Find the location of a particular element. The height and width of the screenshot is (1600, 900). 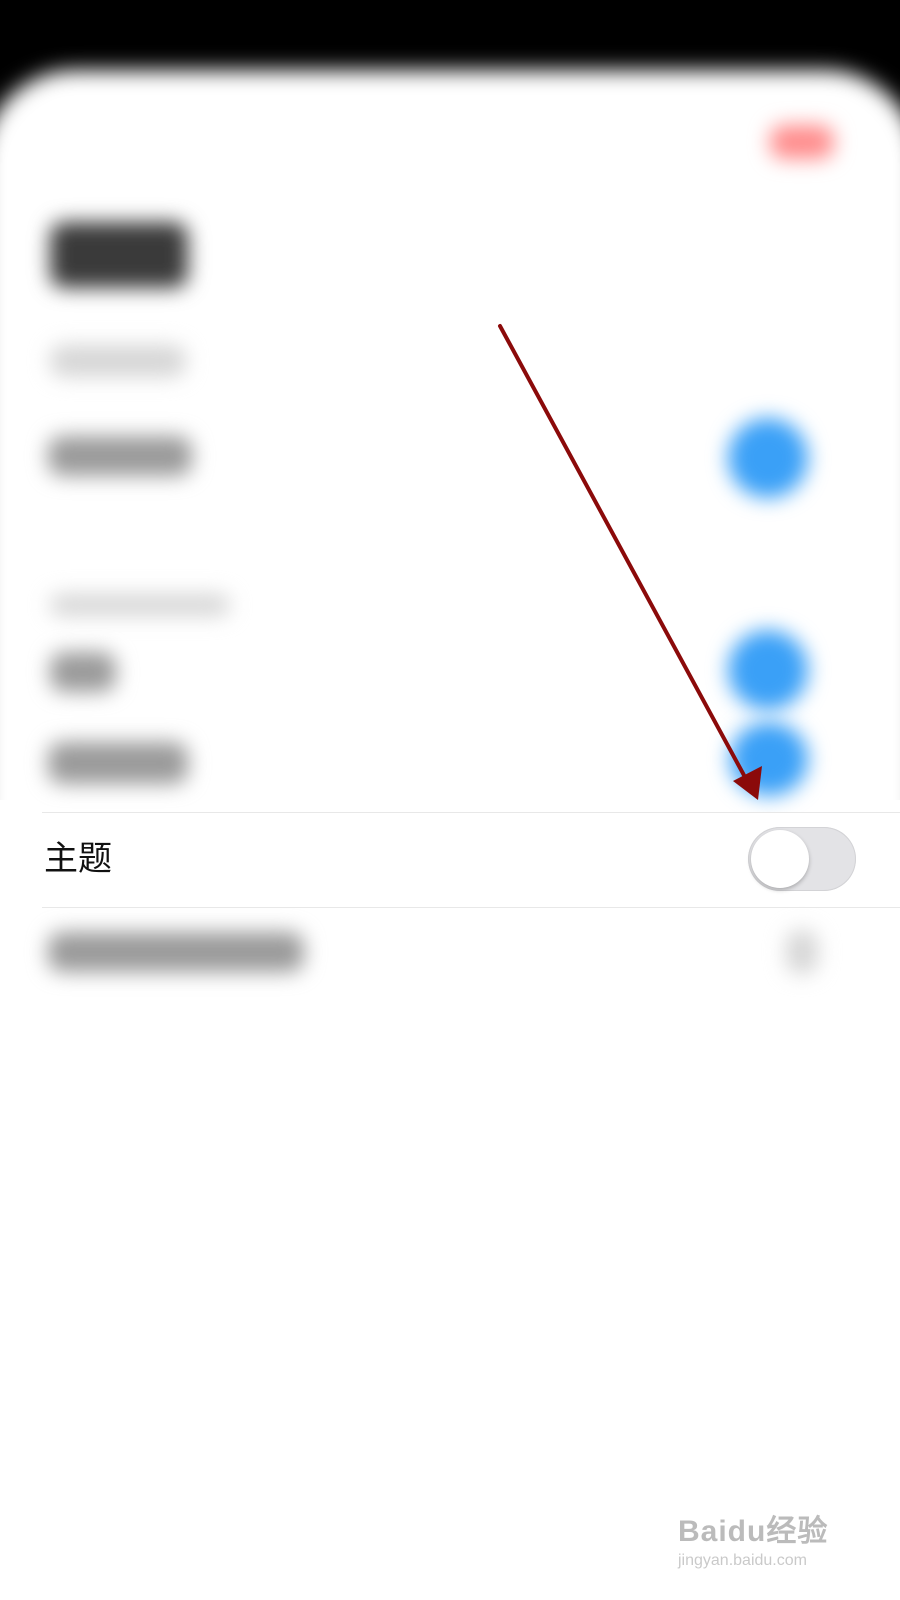

blurred-chevron-icon is located at coordinates (802, 952).